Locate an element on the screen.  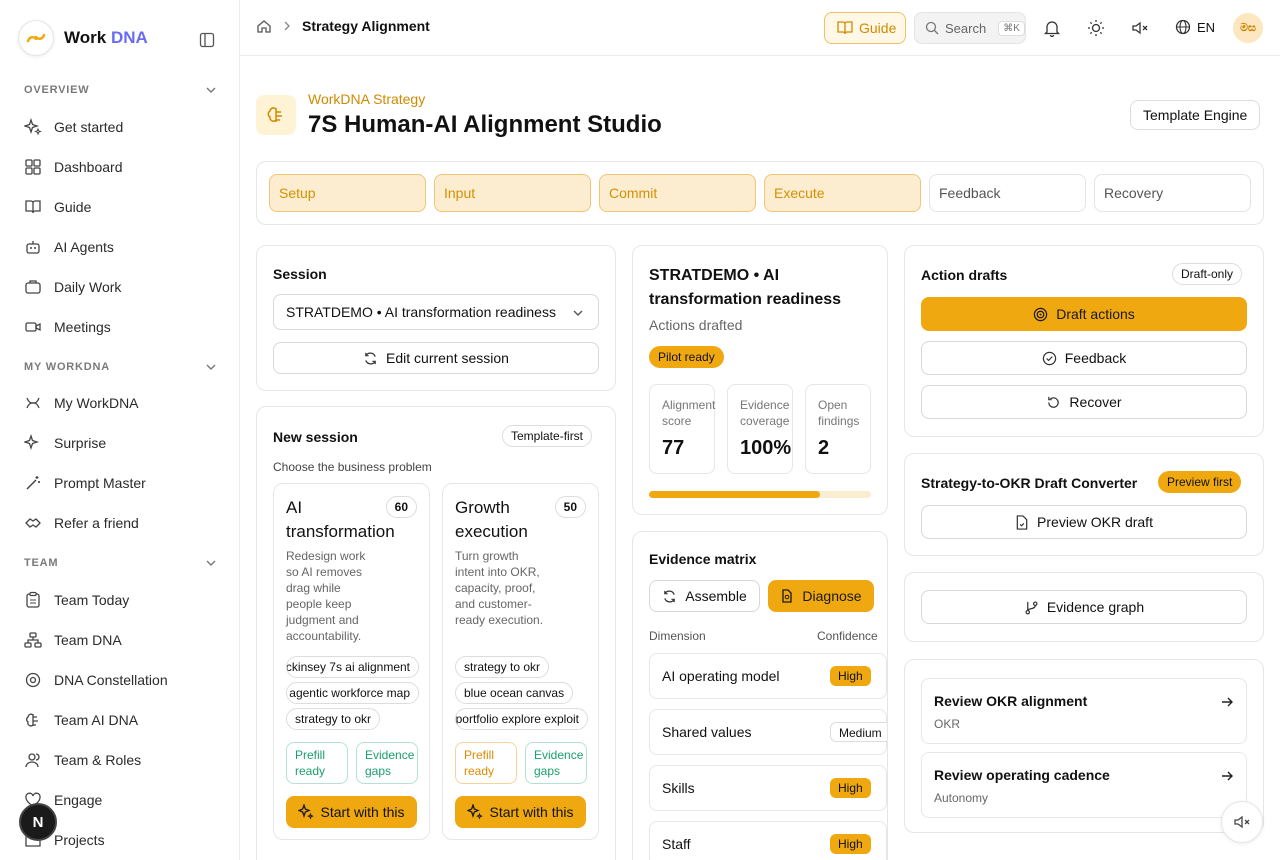
diagnose-label: Diagnose is located at coordinates (832, 596).